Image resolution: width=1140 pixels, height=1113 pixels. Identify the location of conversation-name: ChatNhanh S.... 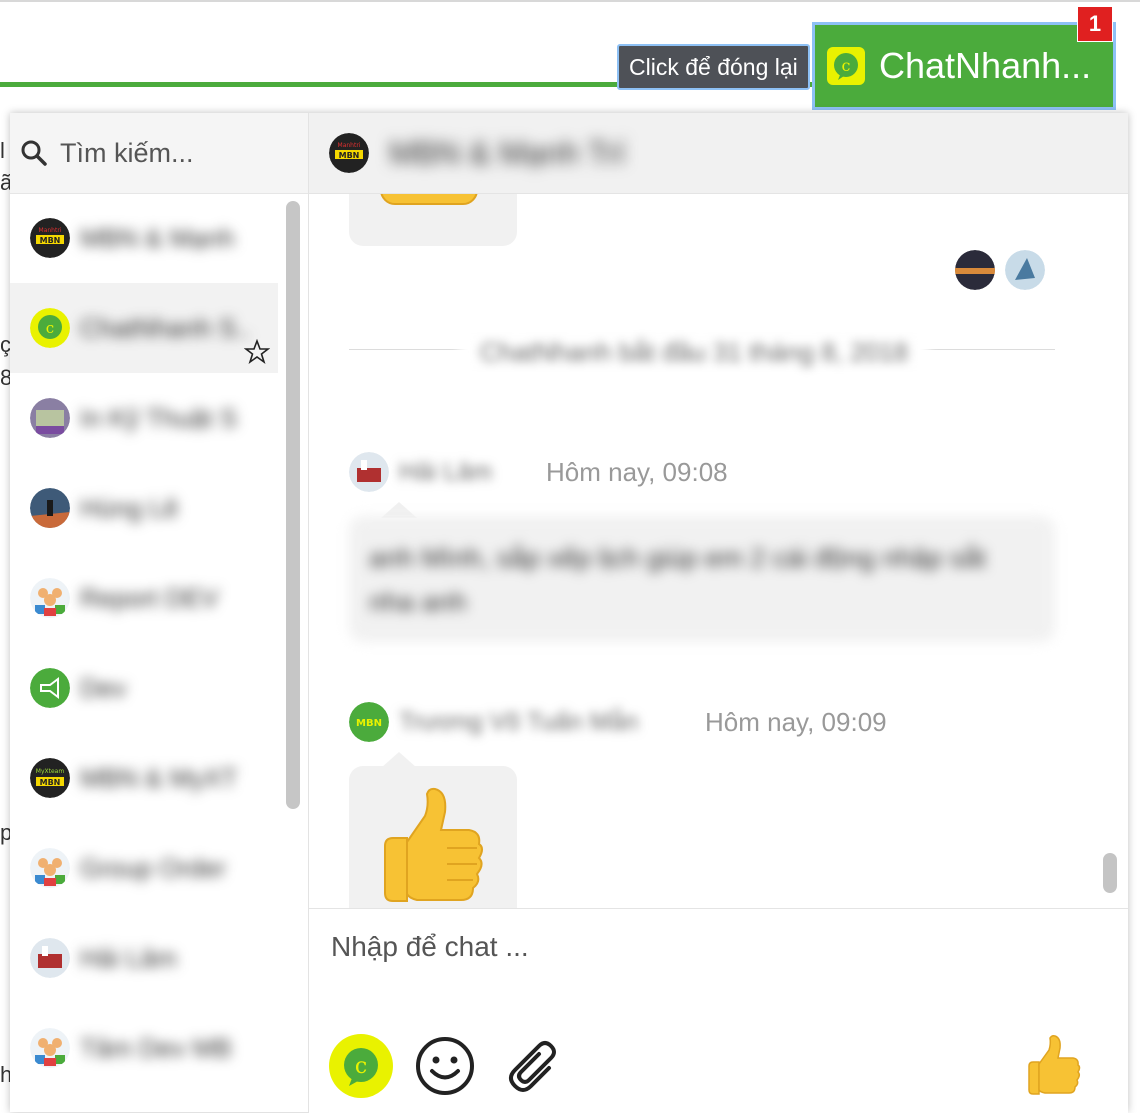
(165, 327).